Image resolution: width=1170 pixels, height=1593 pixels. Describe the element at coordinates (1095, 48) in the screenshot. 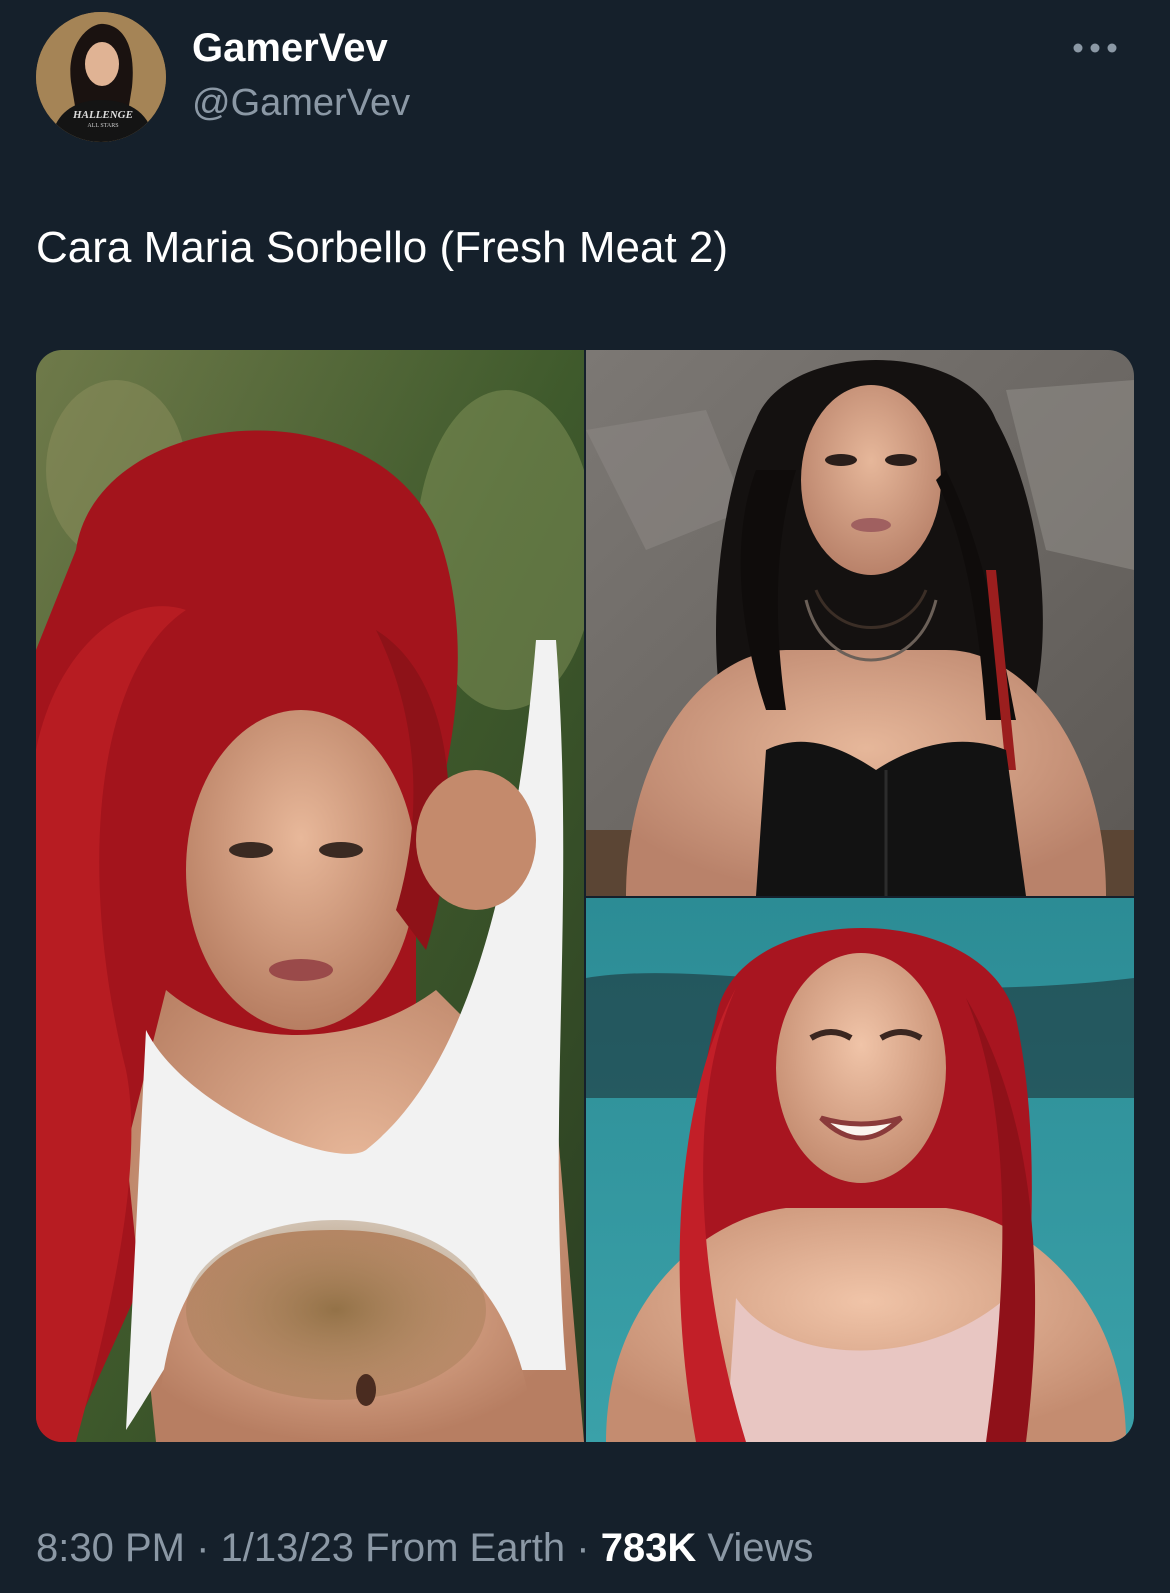

I see `more-dots-icon` at that location.